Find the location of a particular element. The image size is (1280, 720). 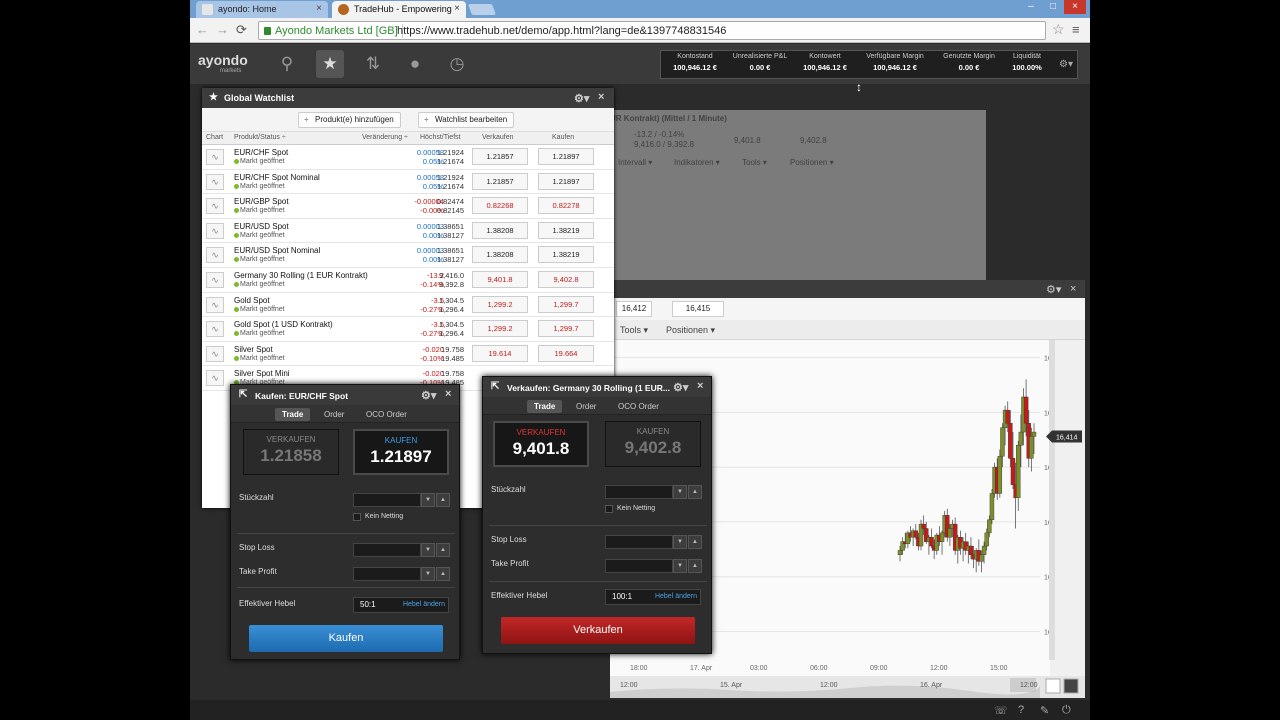

buy-button: Kaufen is located at coordinates (346, 638).